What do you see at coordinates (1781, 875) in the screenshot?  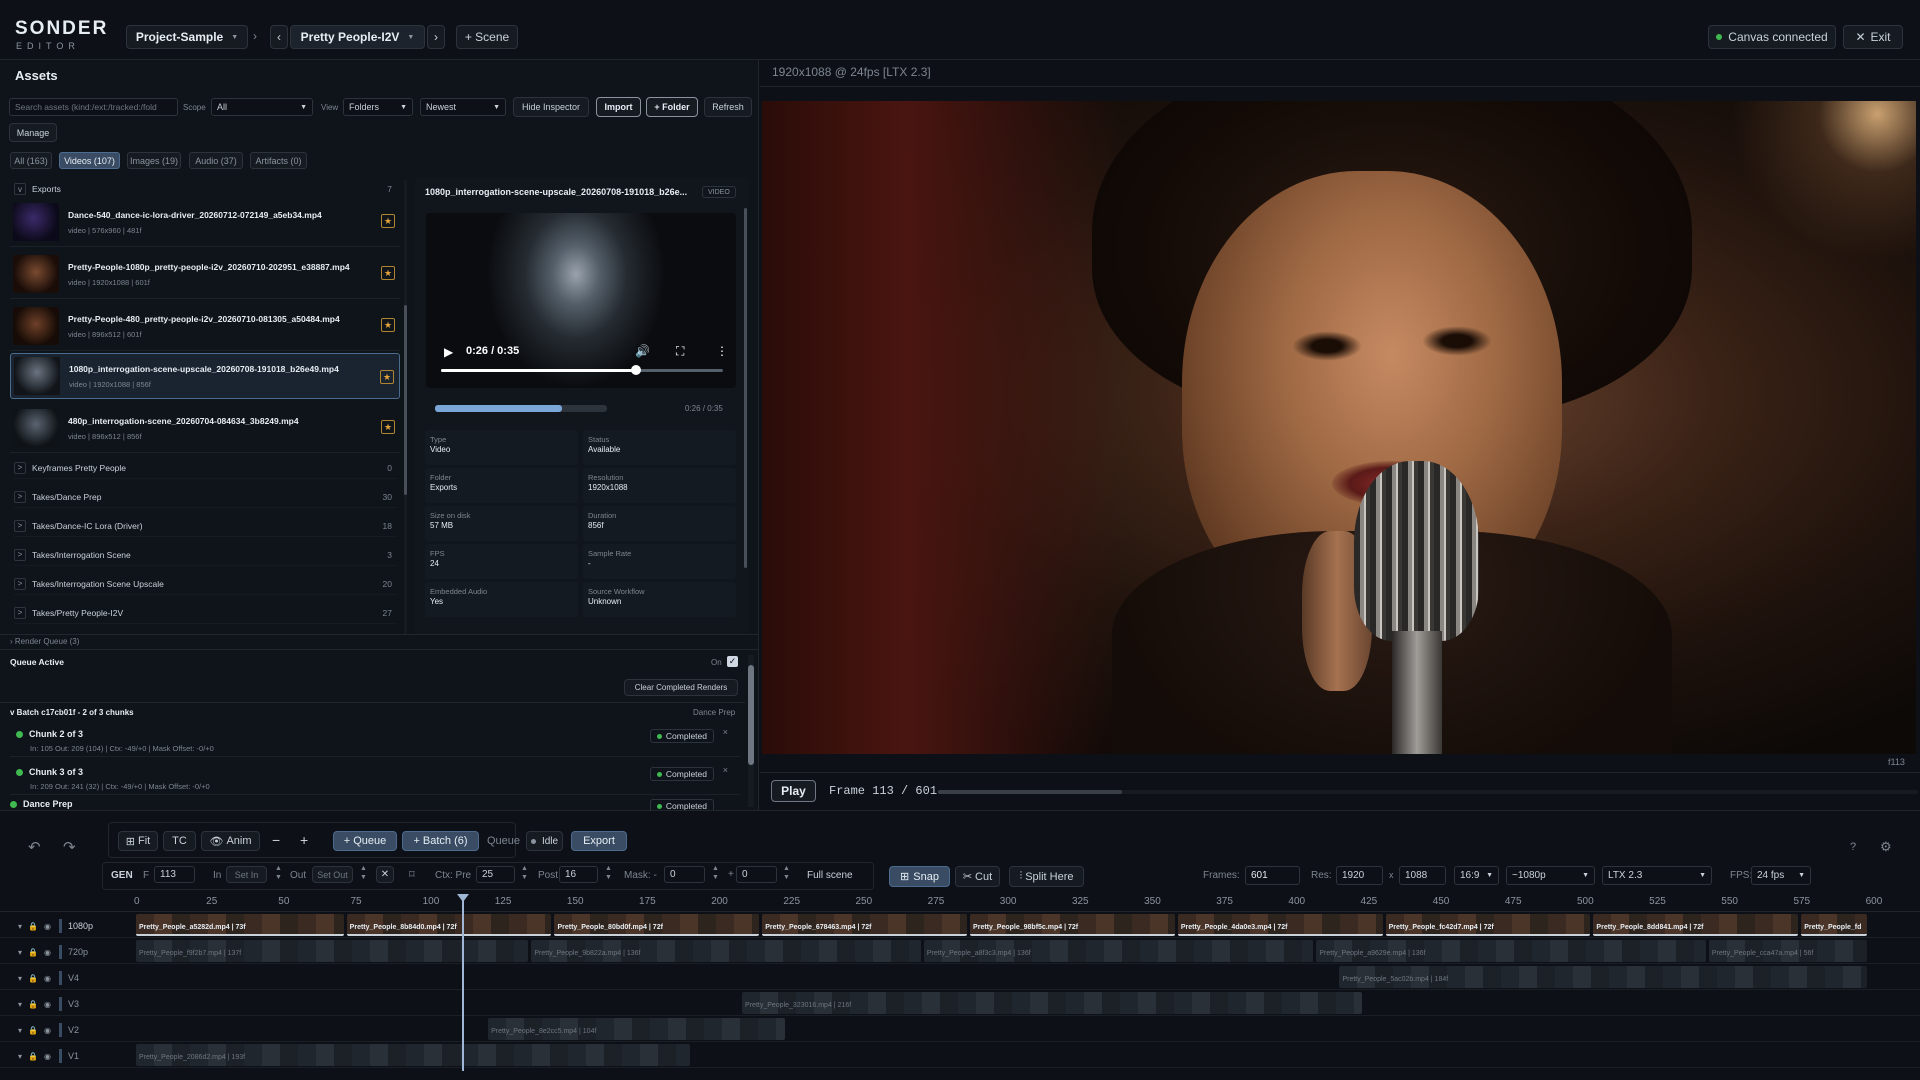 I see `fps-select: 24 fps ▼` at bounding box center [1781, 875].